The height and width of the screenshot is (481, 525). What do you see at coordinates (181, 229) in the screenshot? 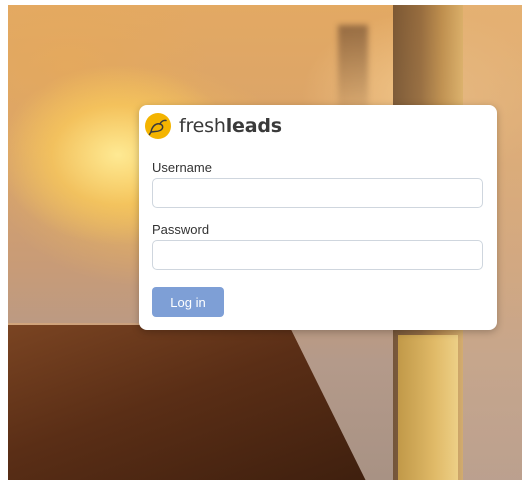
I see `password-label: Password` at bounding box center [181, 229].